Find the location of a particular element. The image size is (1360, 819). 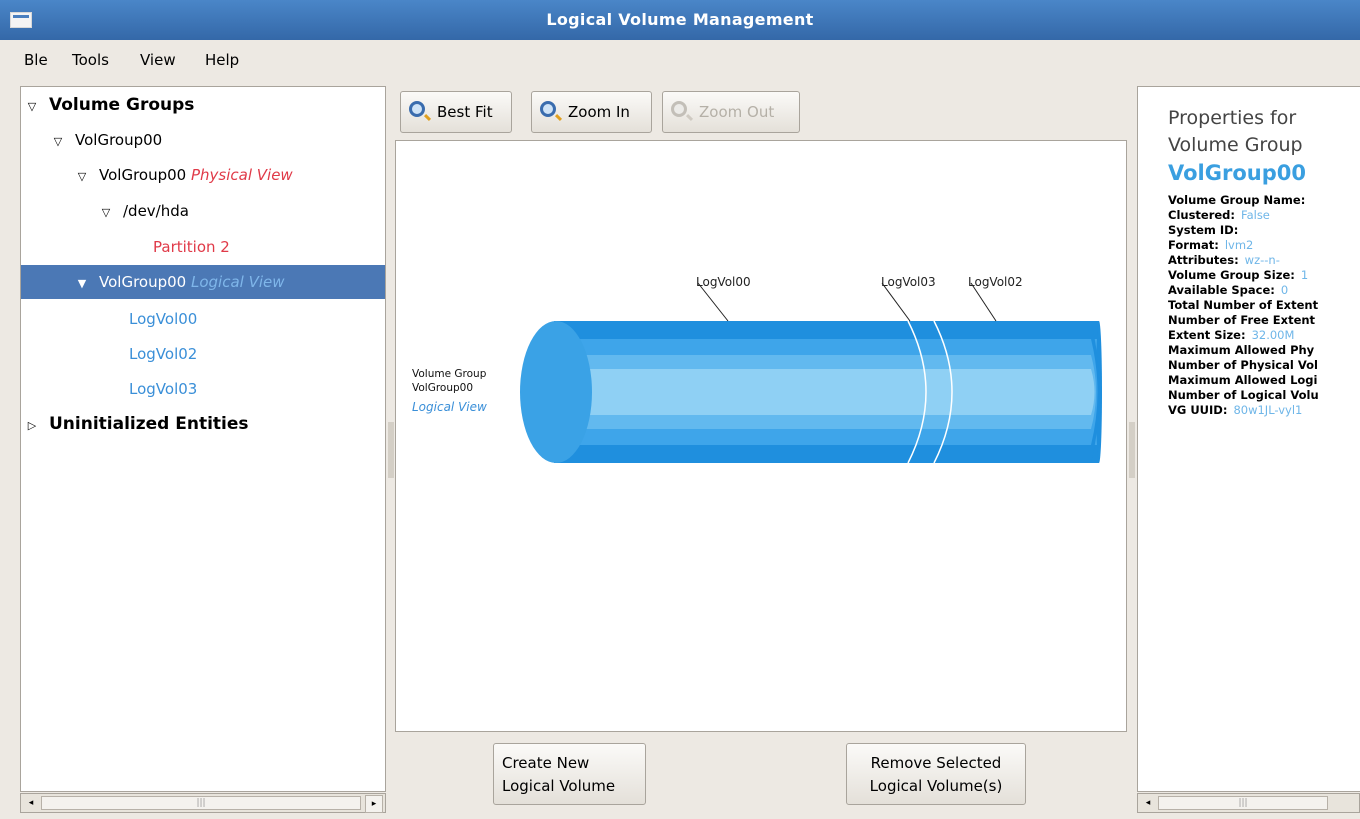

diagram-view-label: Logical View is located at coordinates (449, 407).